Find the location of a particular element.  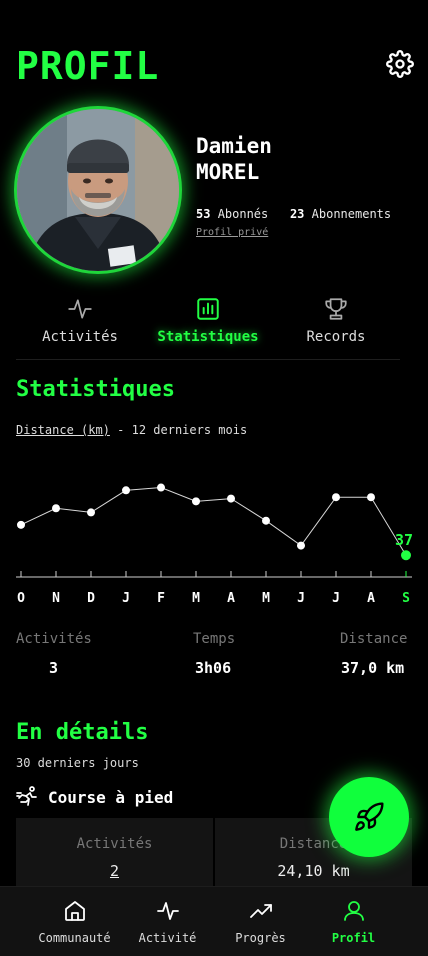

summary-distance-label: Distance is located at coordinates (374, 639).